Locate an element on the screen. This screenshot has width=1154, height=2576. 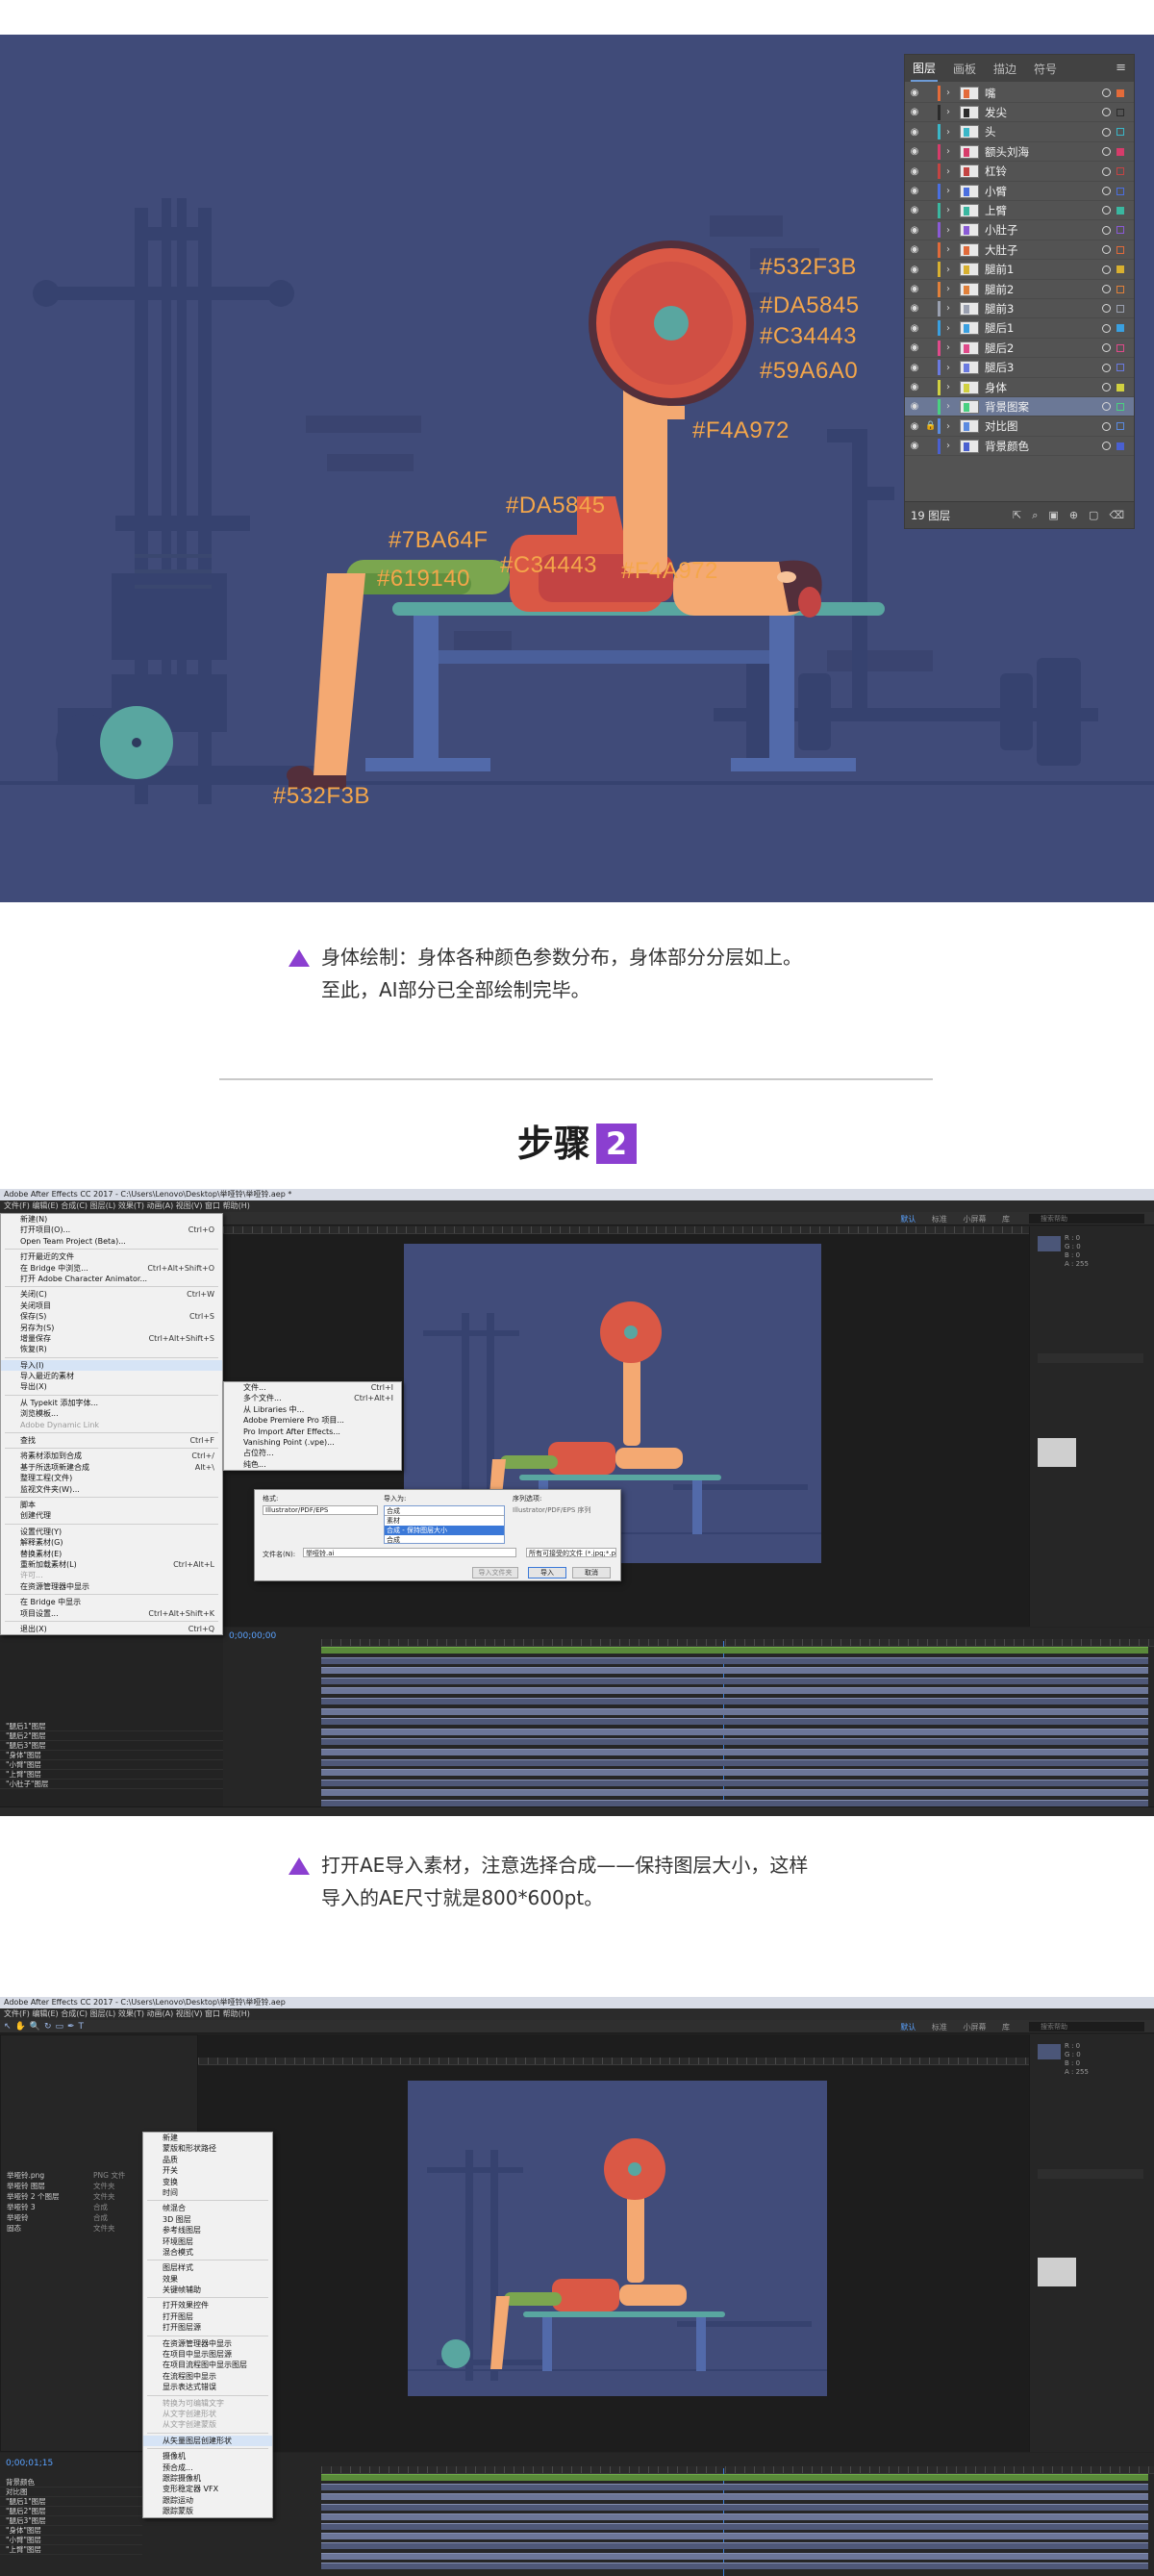
layer-row: ◉ › 腿前2 is located at coordinates (1020, 290).